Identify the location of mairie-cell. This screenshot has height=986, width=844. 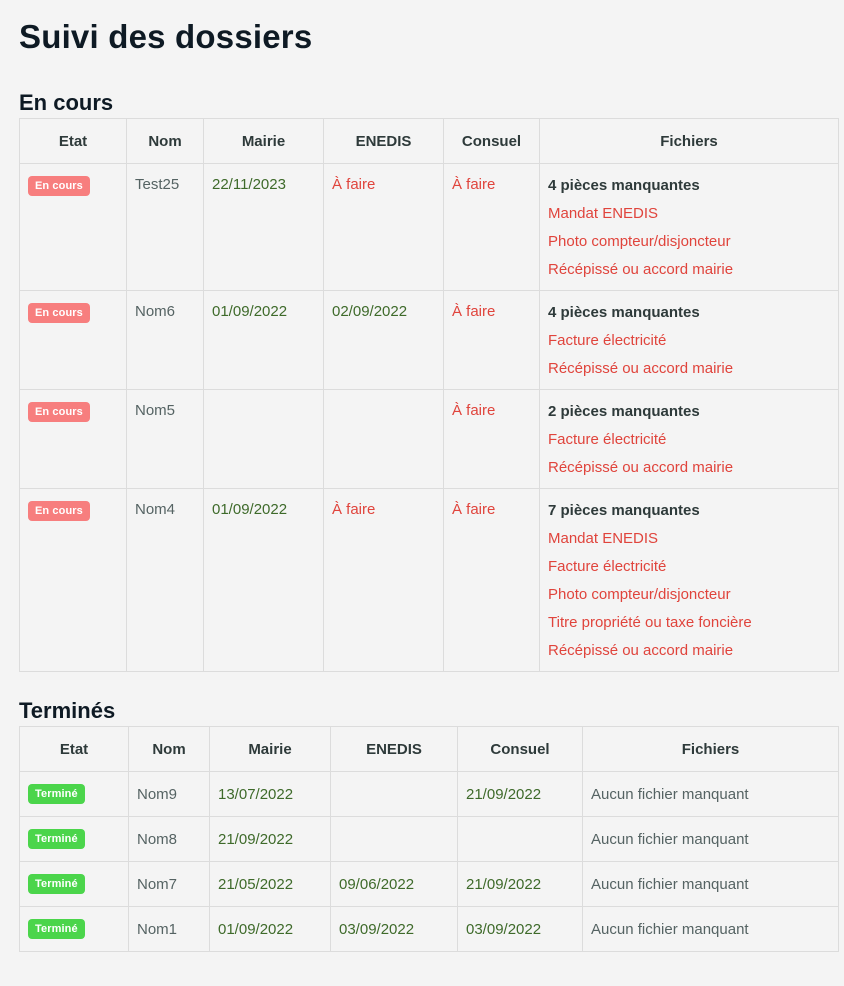
(263, 439).